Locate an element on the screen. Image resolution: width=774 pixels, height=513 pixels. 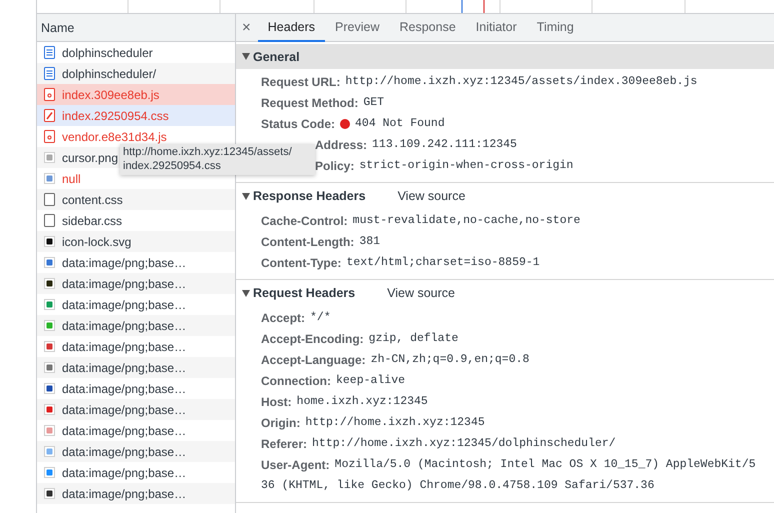
section-title: General is located at coordinates (276, 57).